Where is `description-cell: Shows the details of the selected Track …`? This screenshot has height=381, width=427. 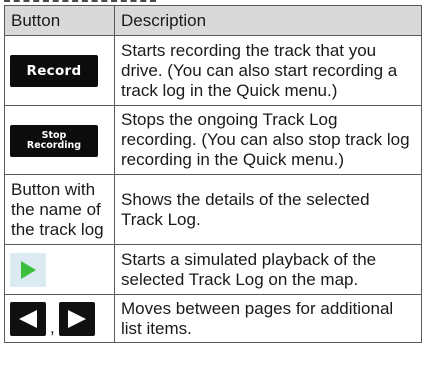 description-cell: Shows the details of the selected Track … is located at coordinates (268, 209).